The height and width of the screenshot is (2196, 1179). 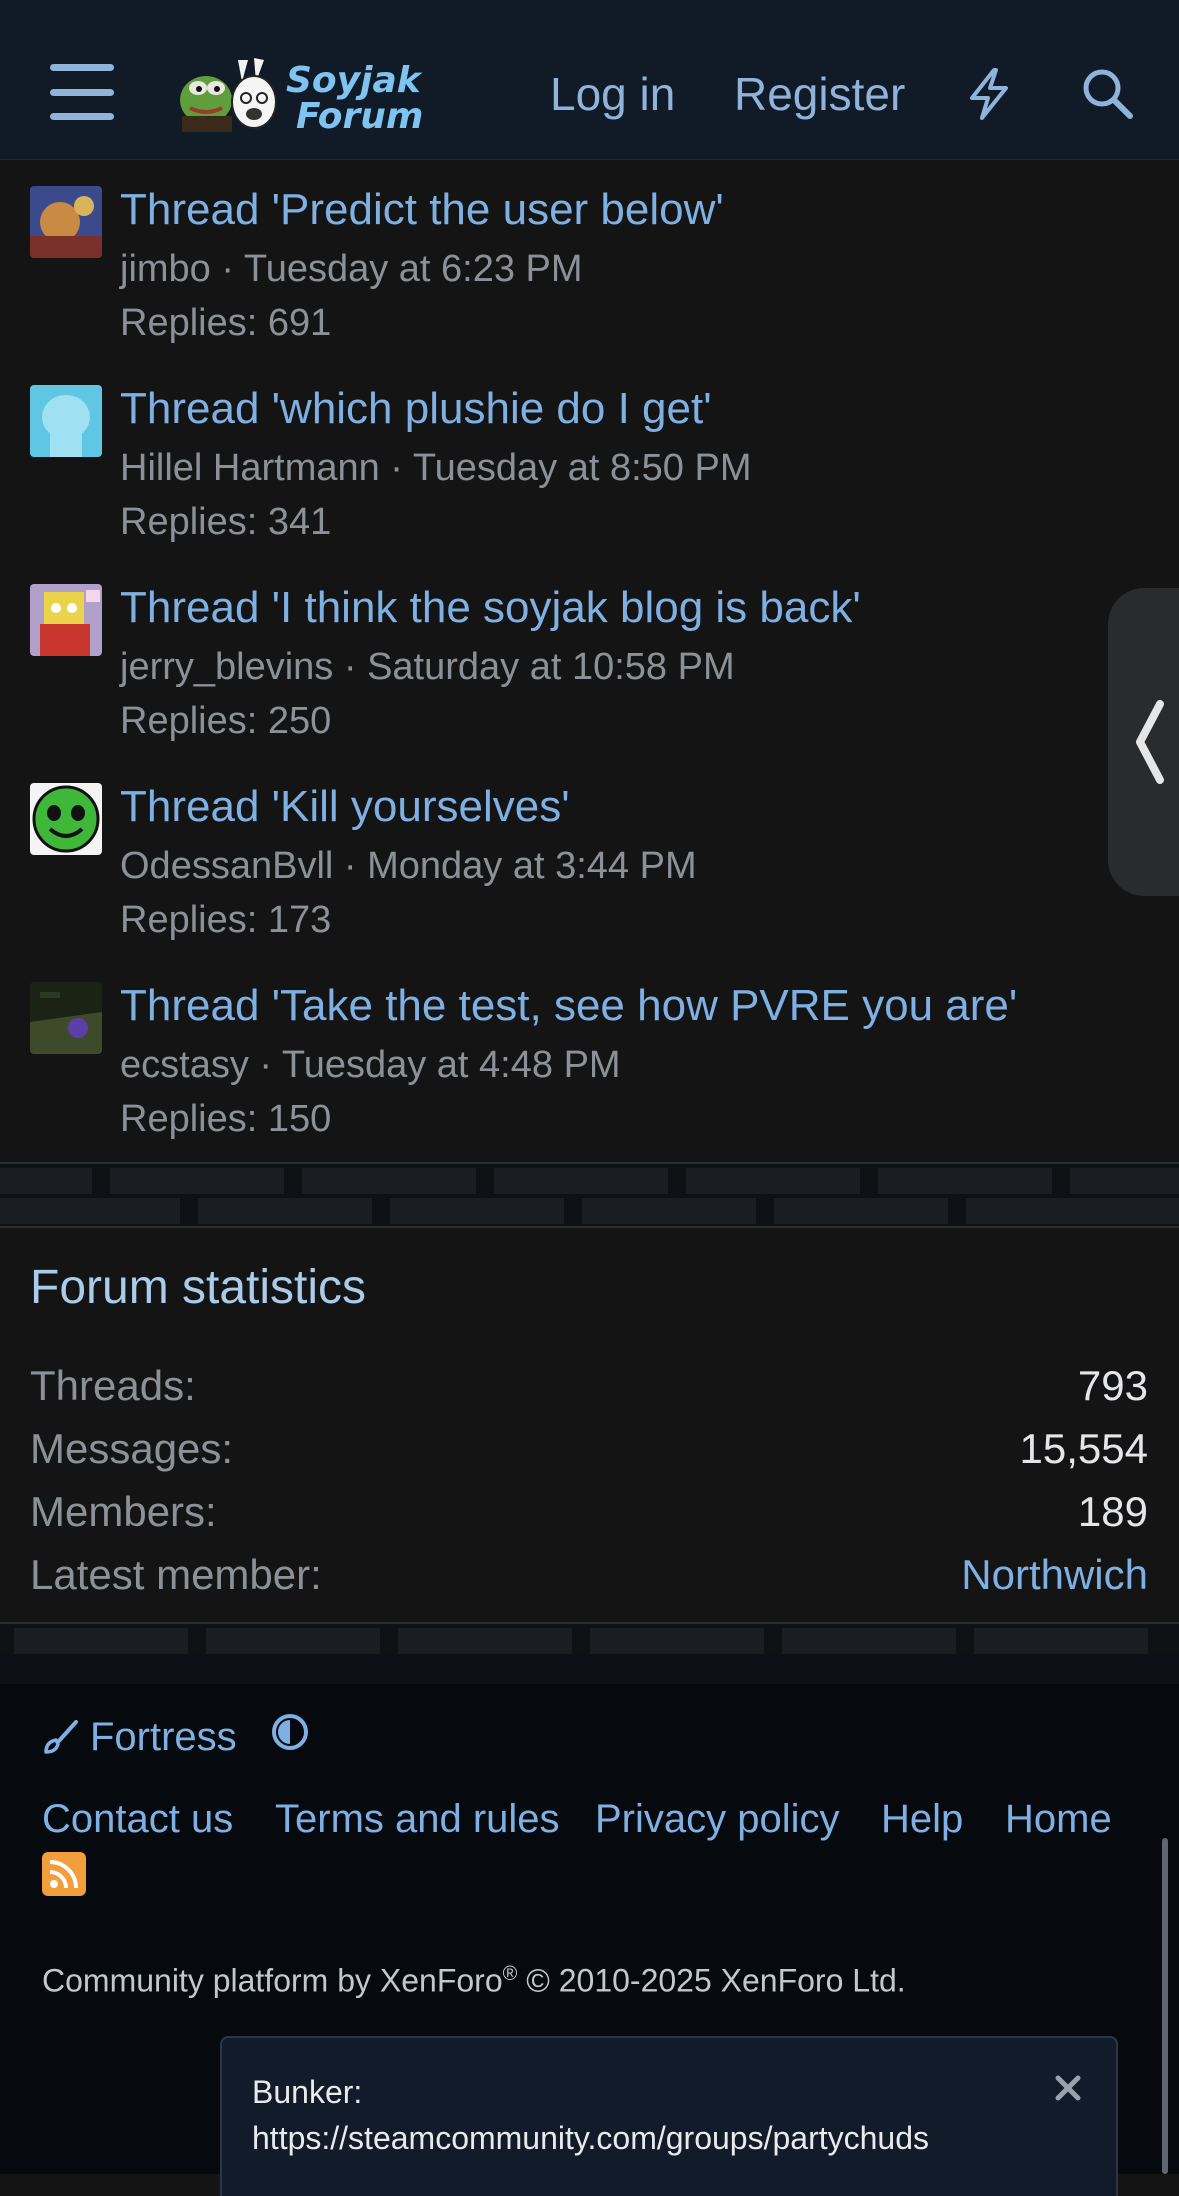 I want to click on footer-link-help: Help, so click(x=922, y=1819).